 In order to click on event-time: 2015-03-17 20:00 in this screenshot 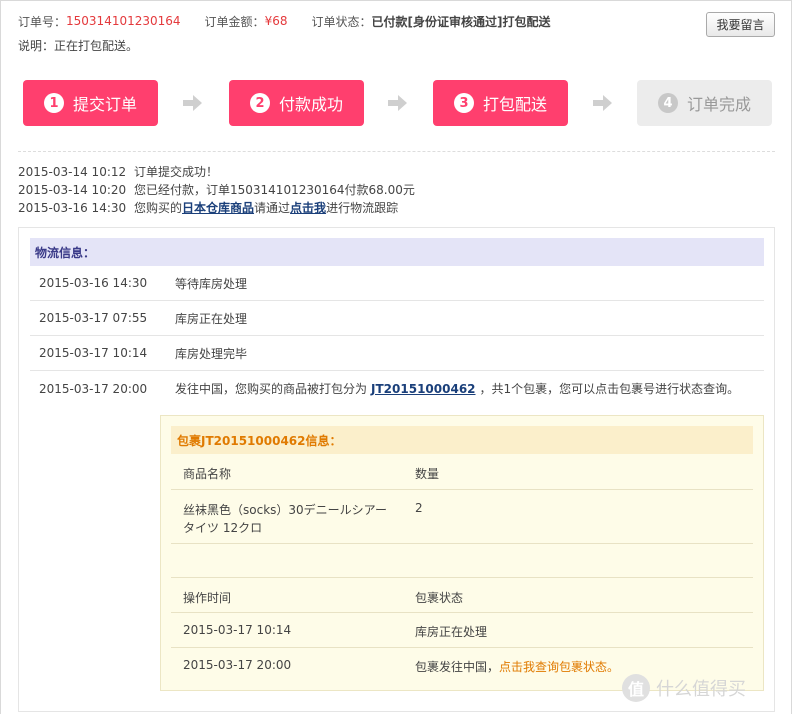, I will do `click(237, 665)`.